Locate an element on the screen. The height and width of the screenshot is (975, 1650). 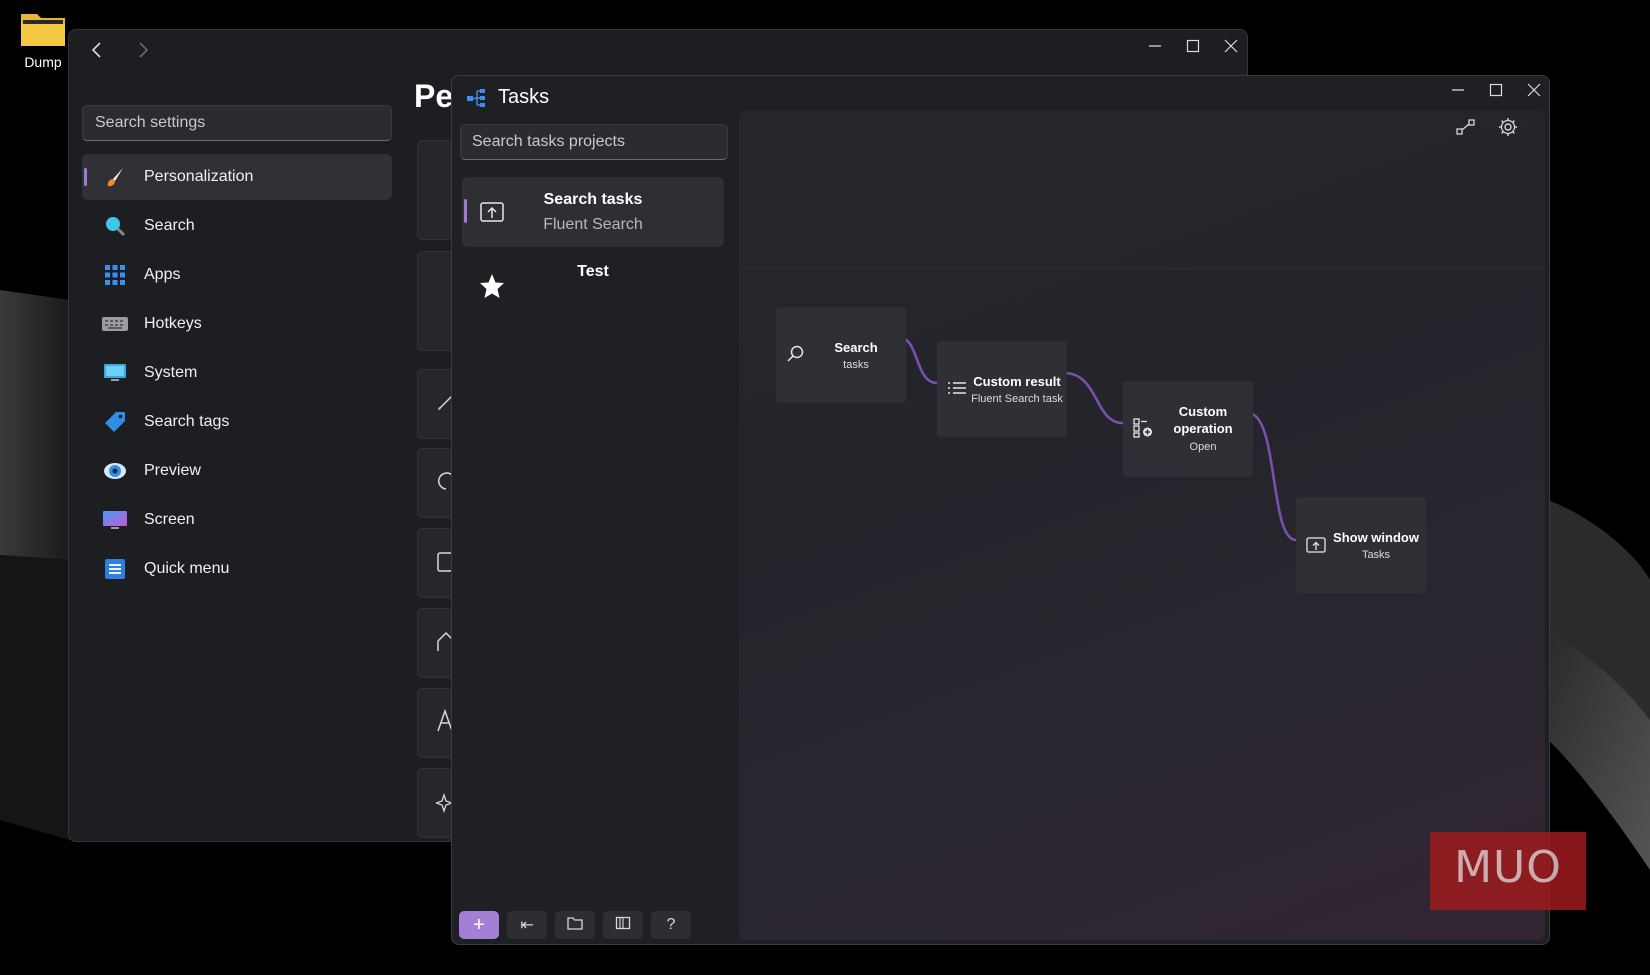
node-title: Show window is located at coordinates (1376, 537).